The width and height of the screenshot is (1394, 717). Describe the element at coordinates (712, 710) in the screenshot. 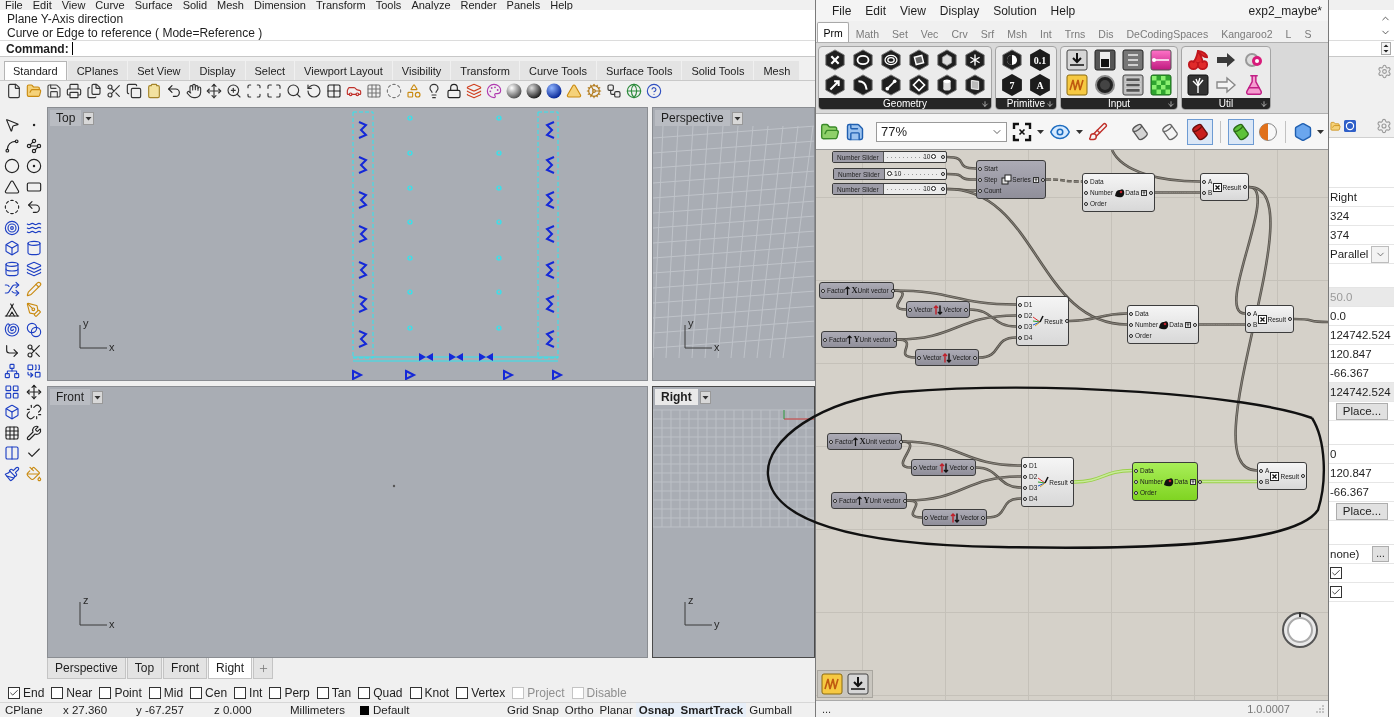

I see `status-toggle: SmartTrack` at that location.